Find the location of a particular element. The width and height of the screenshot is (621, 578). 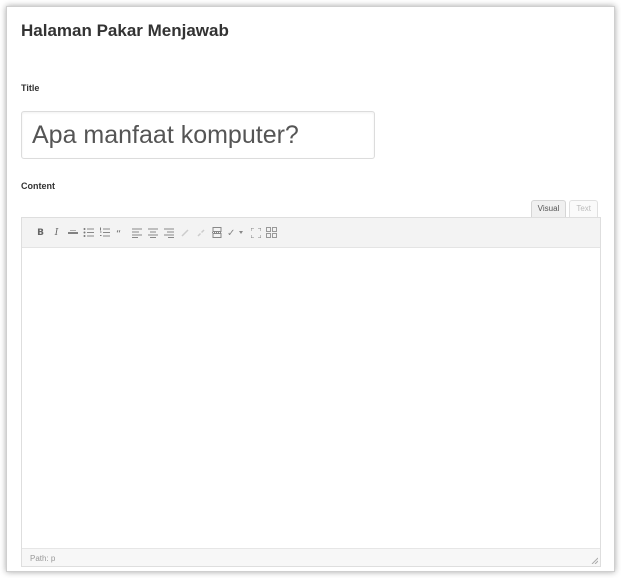

tab-visual: Visual is located at coordinates (548, 208).